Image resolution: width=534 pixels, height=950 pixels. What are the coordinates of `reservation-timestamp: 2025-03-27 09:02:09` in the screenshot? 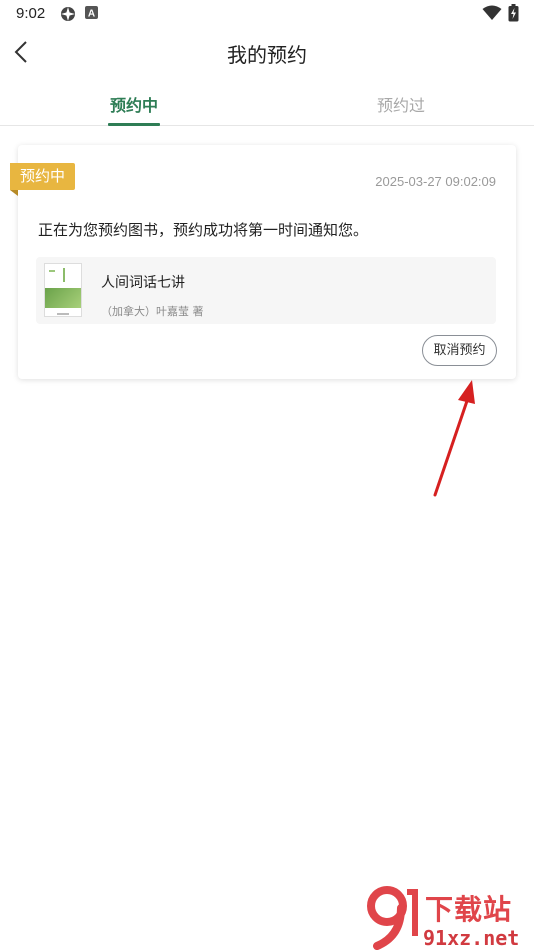 It's located at (435, 181).